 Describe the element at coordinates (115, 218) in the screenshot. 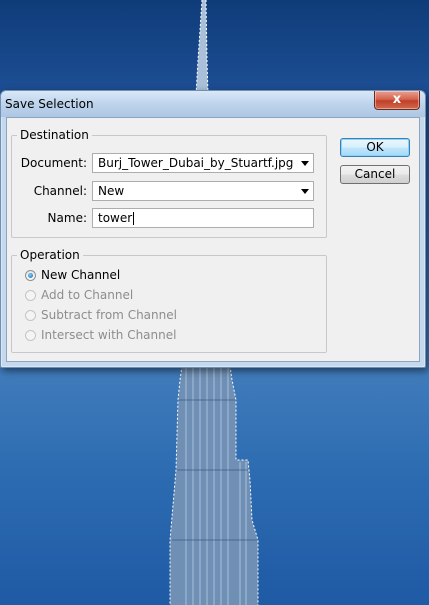

I see `name-value: tower` at that location.